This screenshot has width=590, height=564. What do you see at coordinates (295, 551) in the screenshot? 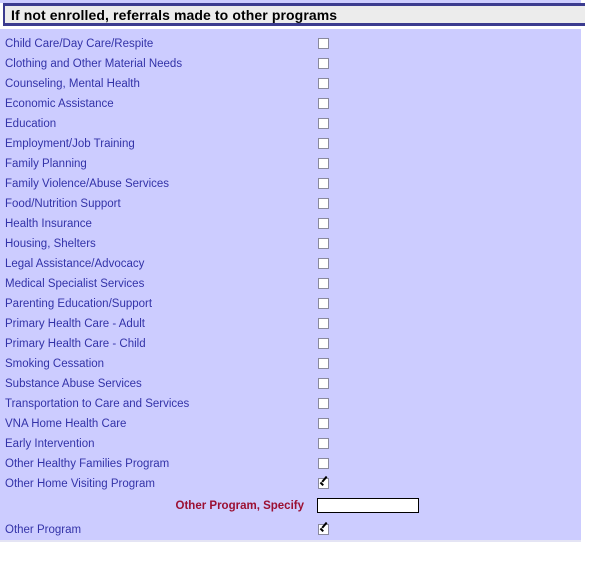
I see `page-footer-area` at bounding box center [295, 551].